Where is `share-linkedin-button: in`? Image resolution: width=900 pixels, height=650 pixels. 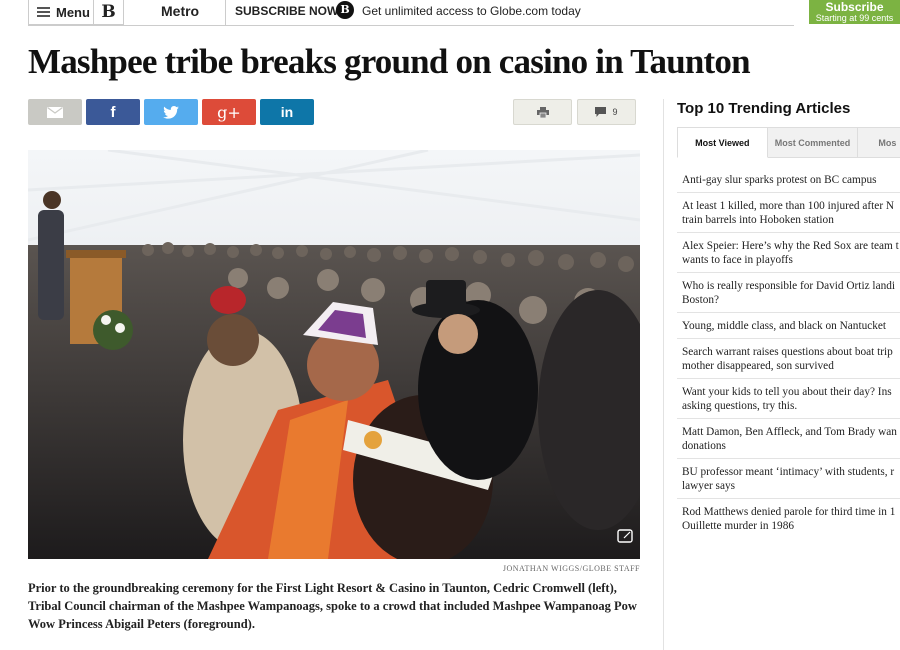
share-linkedin-button: in is located at coordinates (287, 112).